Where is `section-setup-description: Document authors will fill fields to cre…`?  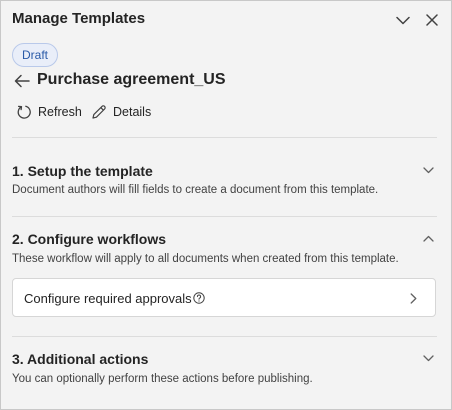
section-setup-description: Document authors will fill fields to cre… is located at coordinates (195, 190).